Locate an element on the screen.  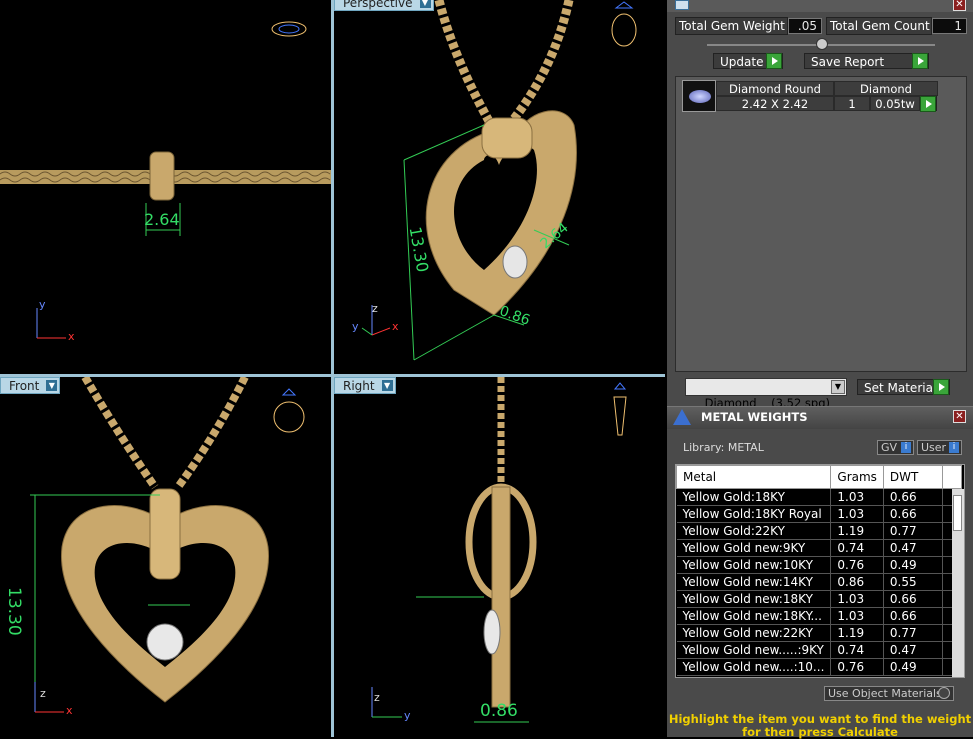
cell-metal: Yellow Gold new:10KY is located at coordinates (754, 565).